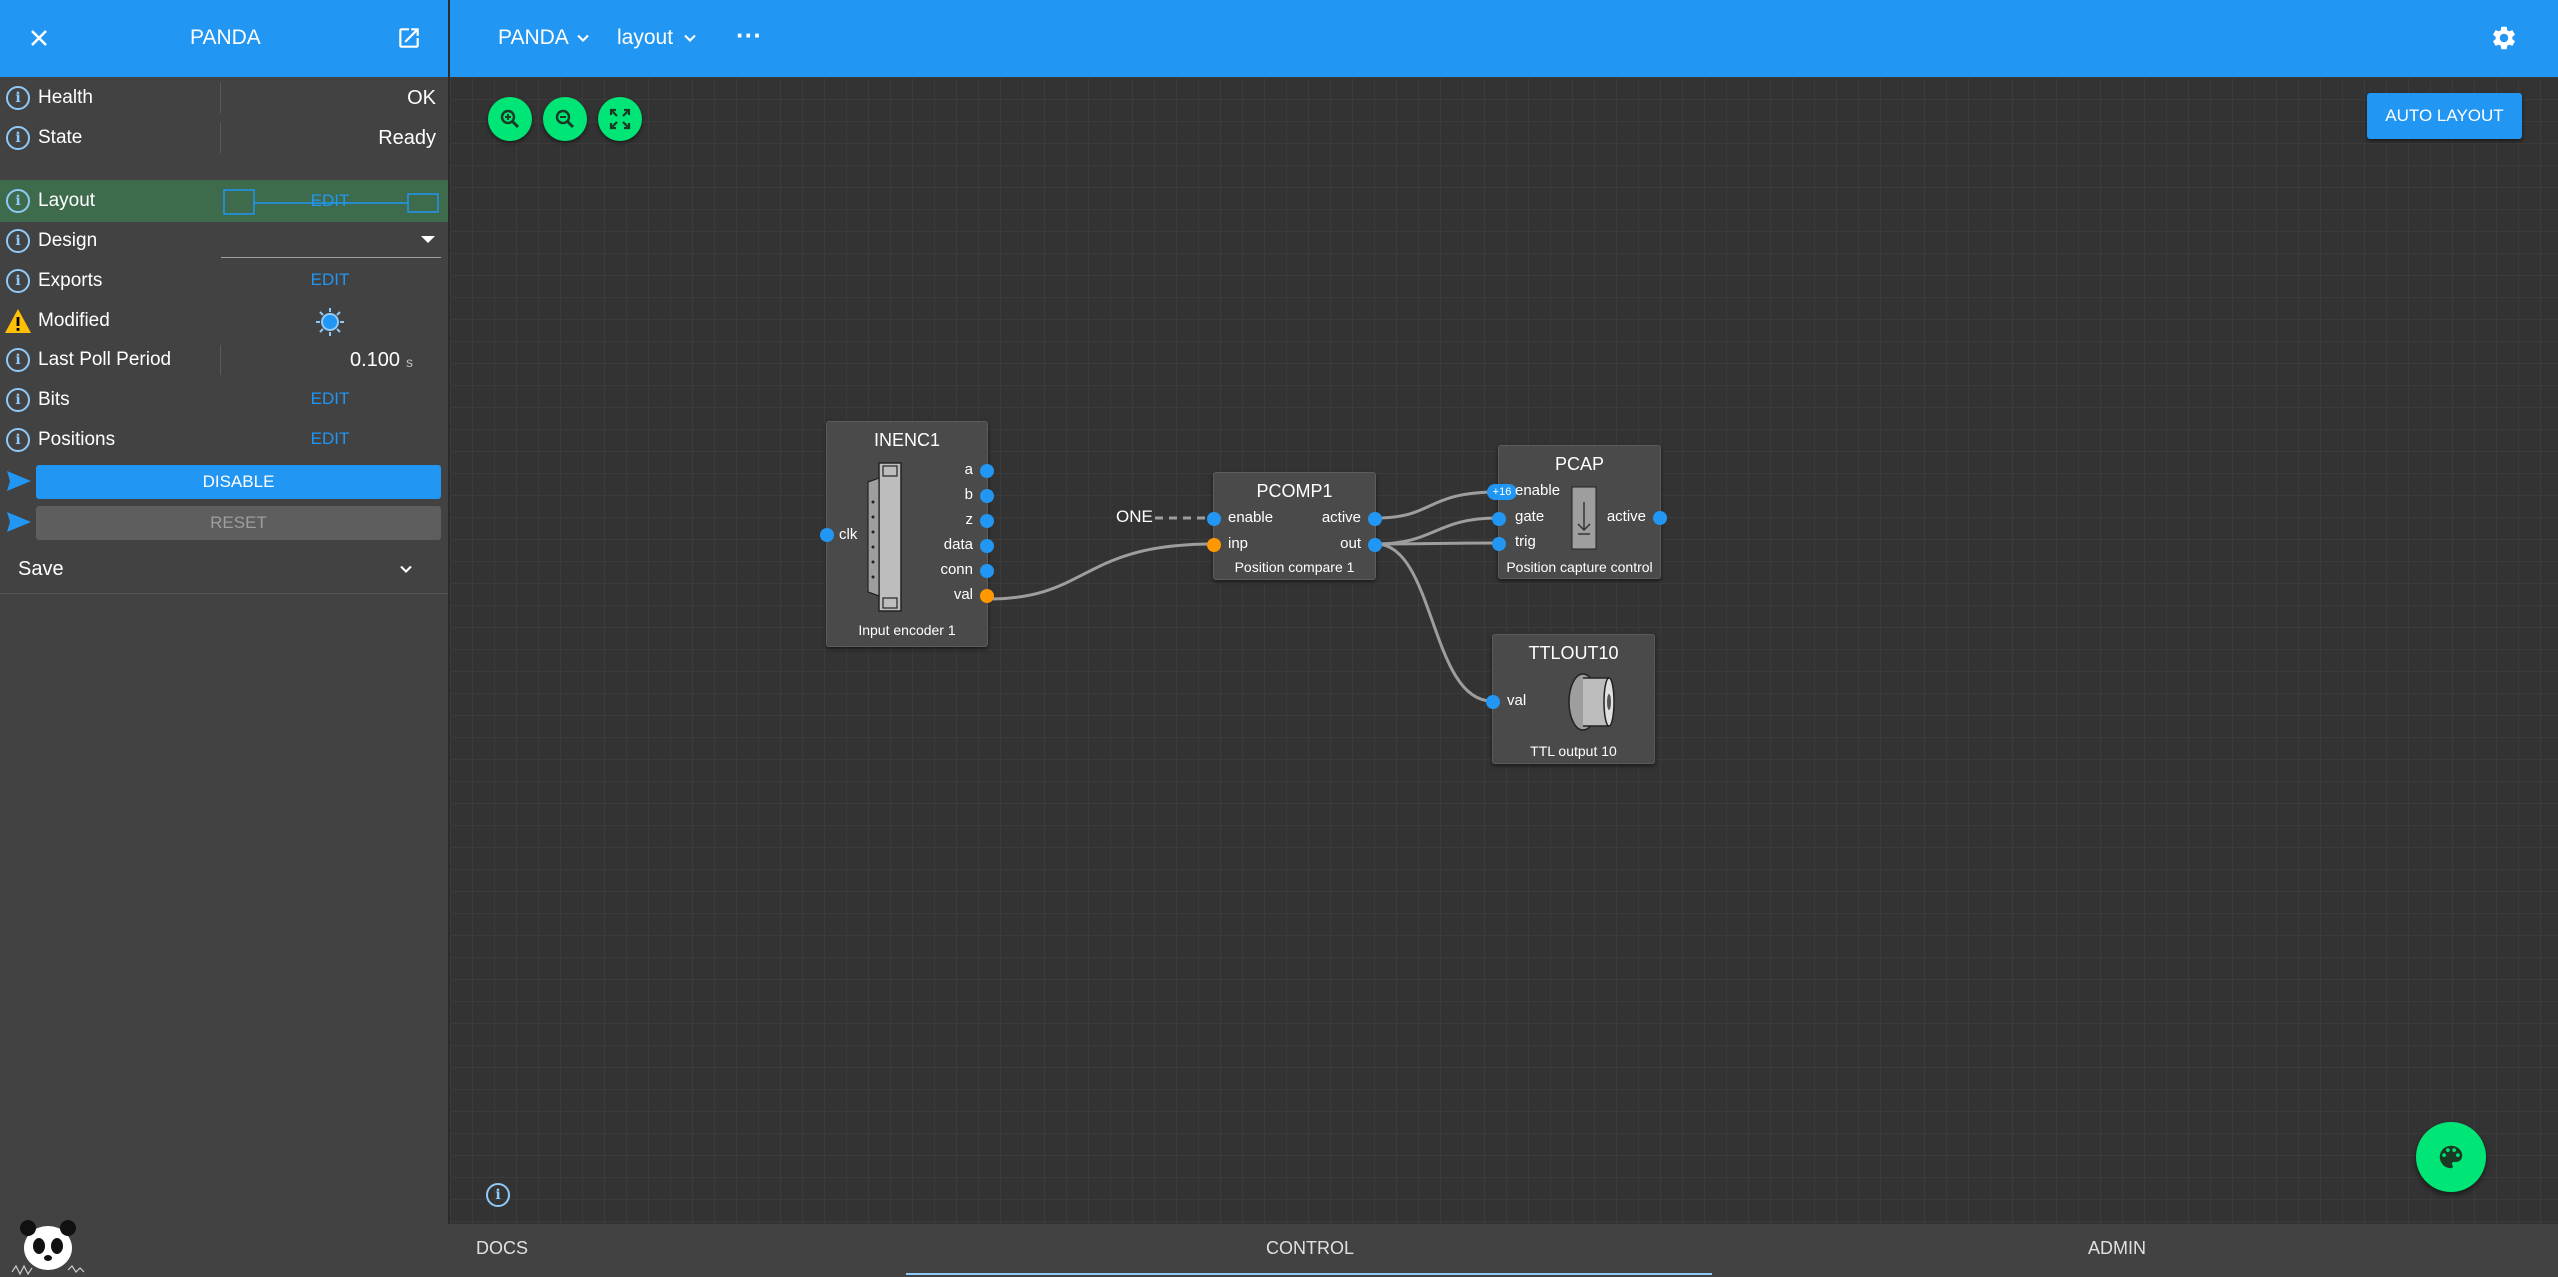 The width and height of the screenshot is (2558, 1277). Describe the element at coordinates (407, 138) in the screenshot. I see `state-value: Ready` at that location.